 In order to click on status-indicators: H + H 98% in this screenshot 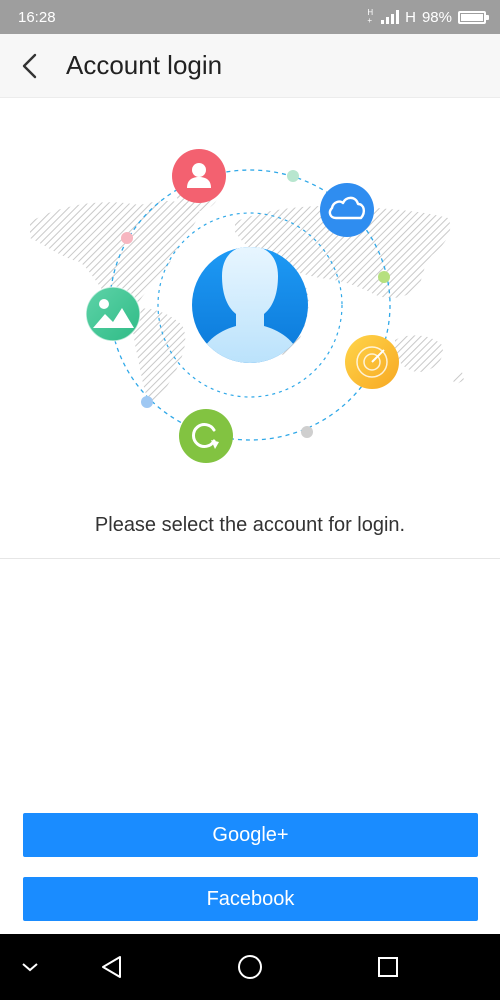, I will do `click(428, 17)`.